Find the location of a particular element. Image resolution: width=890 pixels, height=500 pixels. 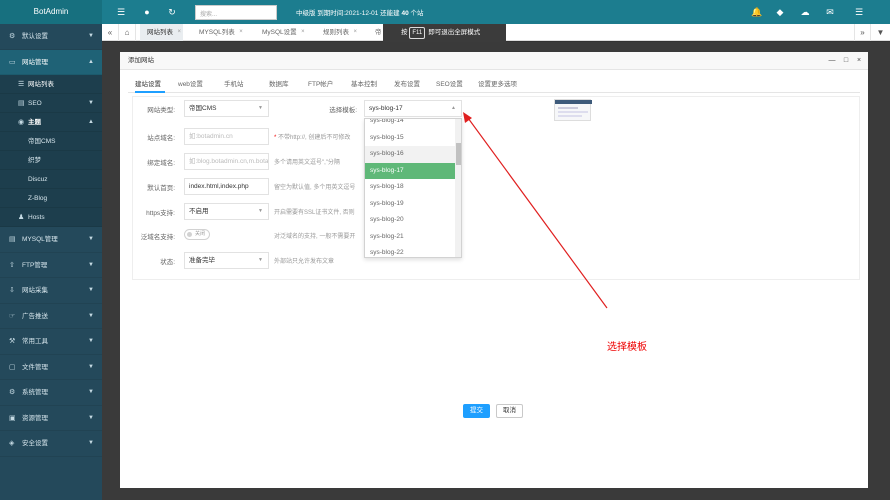

sidebar-item-ftp: ⇧ FTP管理 ▼ is located at coordinates (51, 265).